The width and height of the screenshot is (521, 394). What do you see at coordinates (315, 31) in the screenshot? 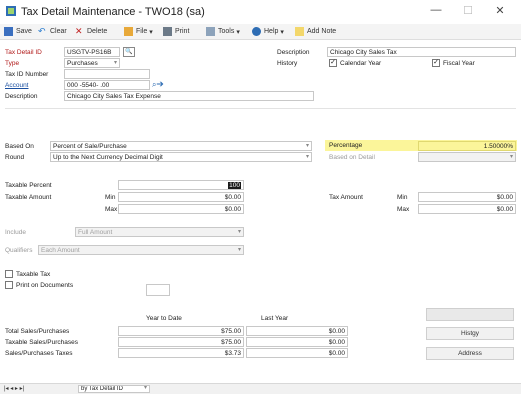
I see `add-note-button: Add Note` at bounding box center [315, 31].